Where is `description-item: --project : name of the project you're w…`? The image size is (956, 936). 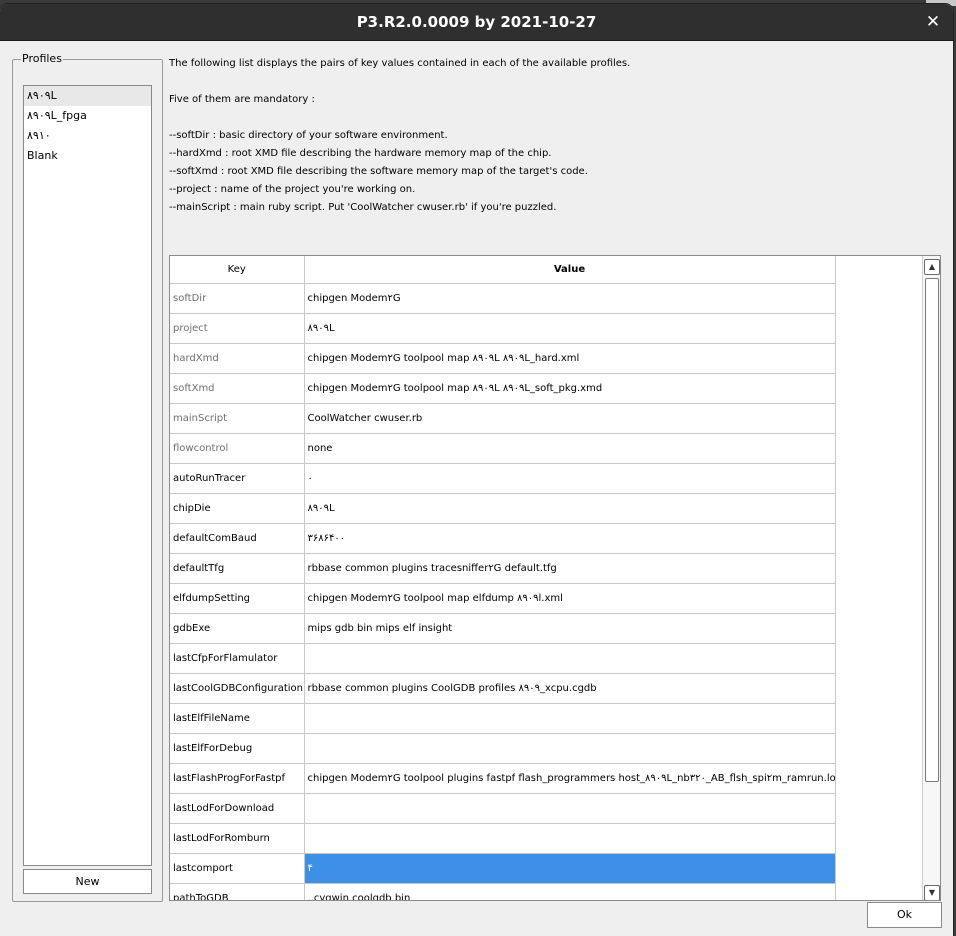
description-item: --project : name of the project you're w… is located at coordinates (292, 189).